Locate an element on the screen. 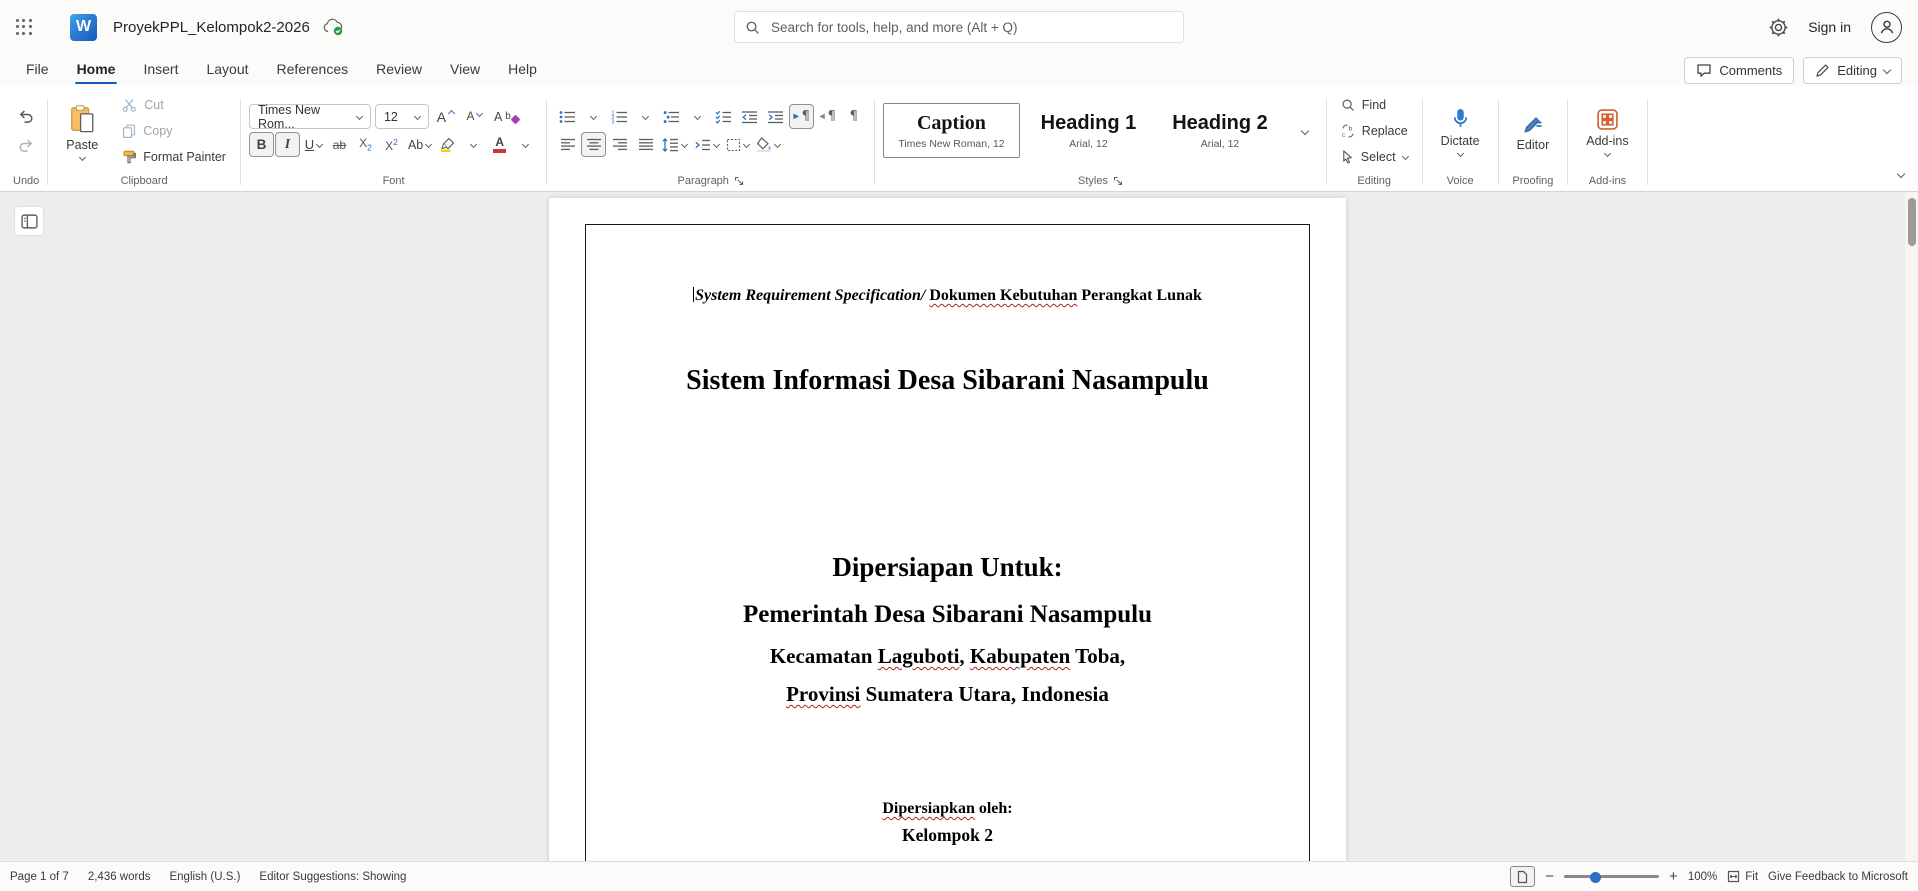 The width and height of the screenshot is (1918, 891). paragraph-dialog-launcher-icon is located at coordinates (739, 181).